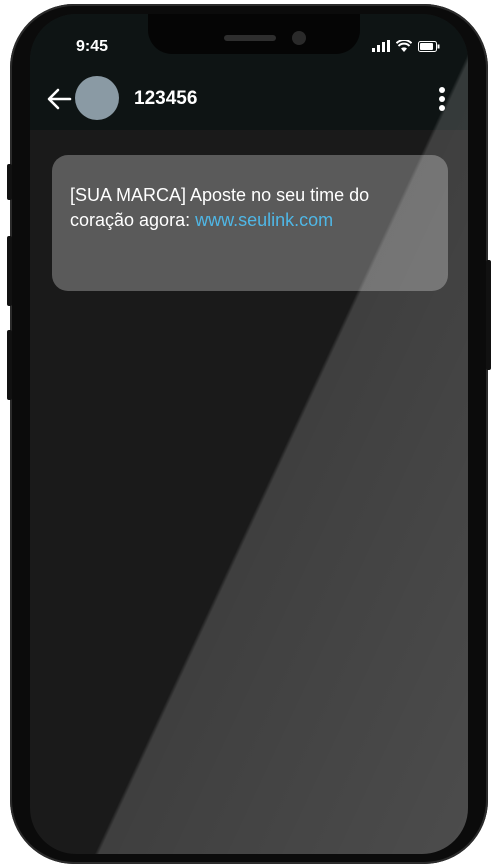 The image size is (500, 864). Describe the element at coordinates (429, 46) in the screenshot. I see `battery-icon` at that location.